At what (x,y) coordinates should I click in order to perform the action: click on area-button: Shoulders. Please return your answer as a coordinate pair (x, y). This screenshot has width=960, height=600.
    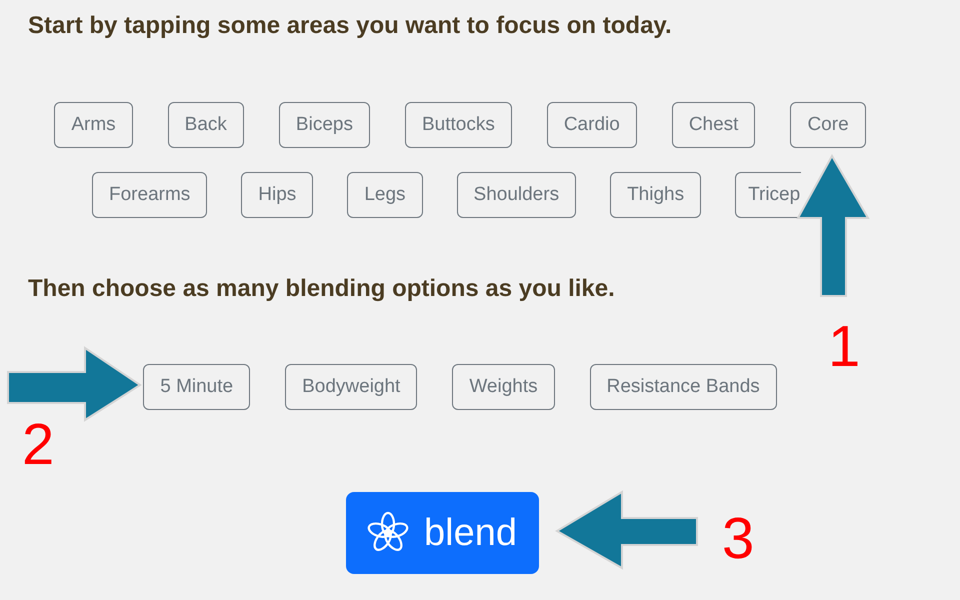
    Looking at the image, I should click on (516, 195).